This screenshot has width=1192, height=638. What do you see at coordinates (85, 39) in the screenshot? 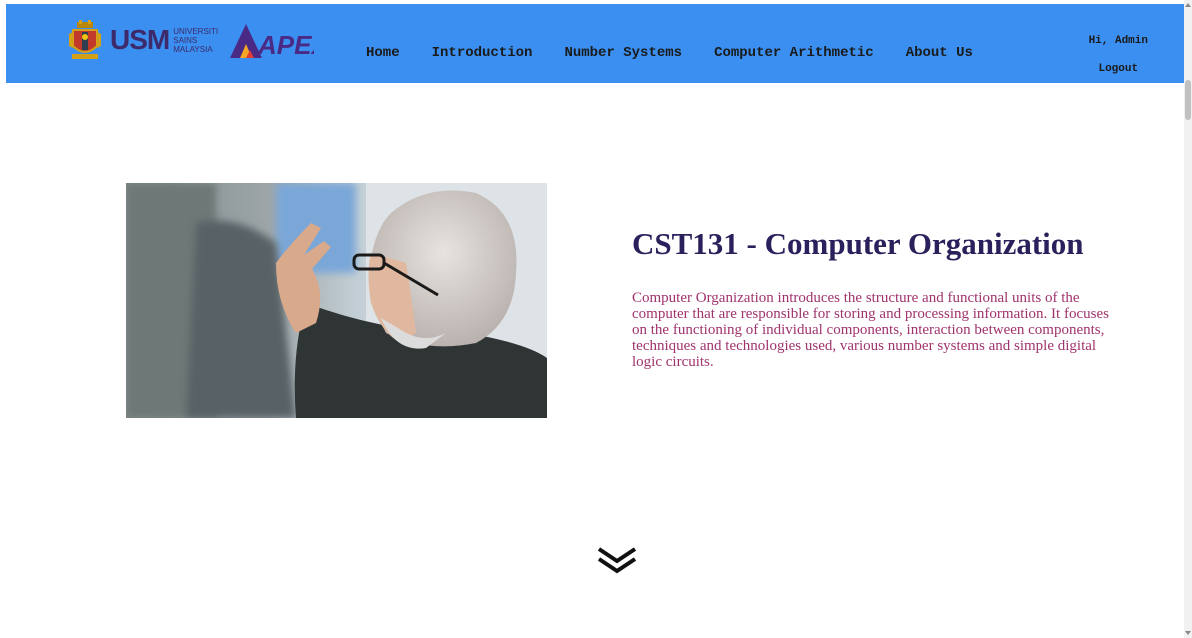
I see `usm-crest-icon` at bounding box center [85, 39].